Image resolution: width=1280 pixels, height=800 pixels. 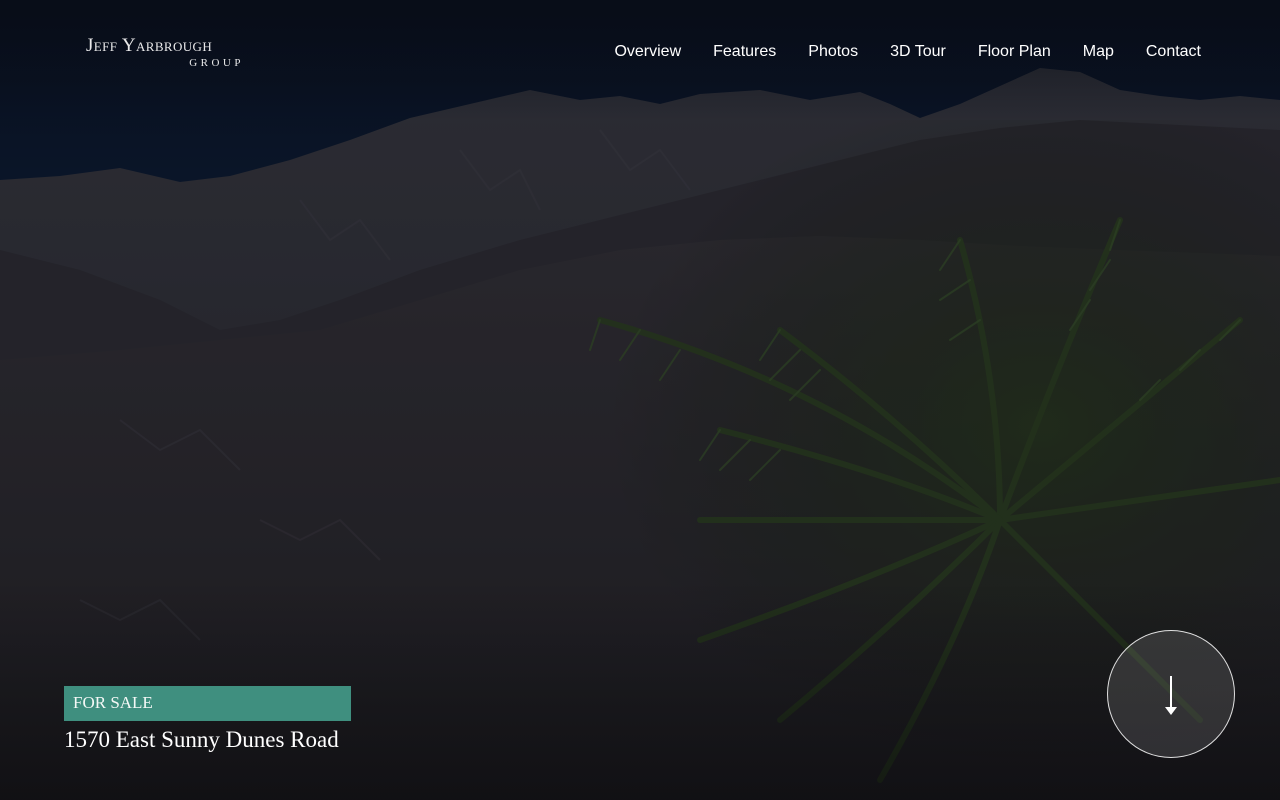 What do you see at coordinates (207, 703) in the screenshot?
I see `status-badge: FOR SALE` at bounding box center [207, 703].